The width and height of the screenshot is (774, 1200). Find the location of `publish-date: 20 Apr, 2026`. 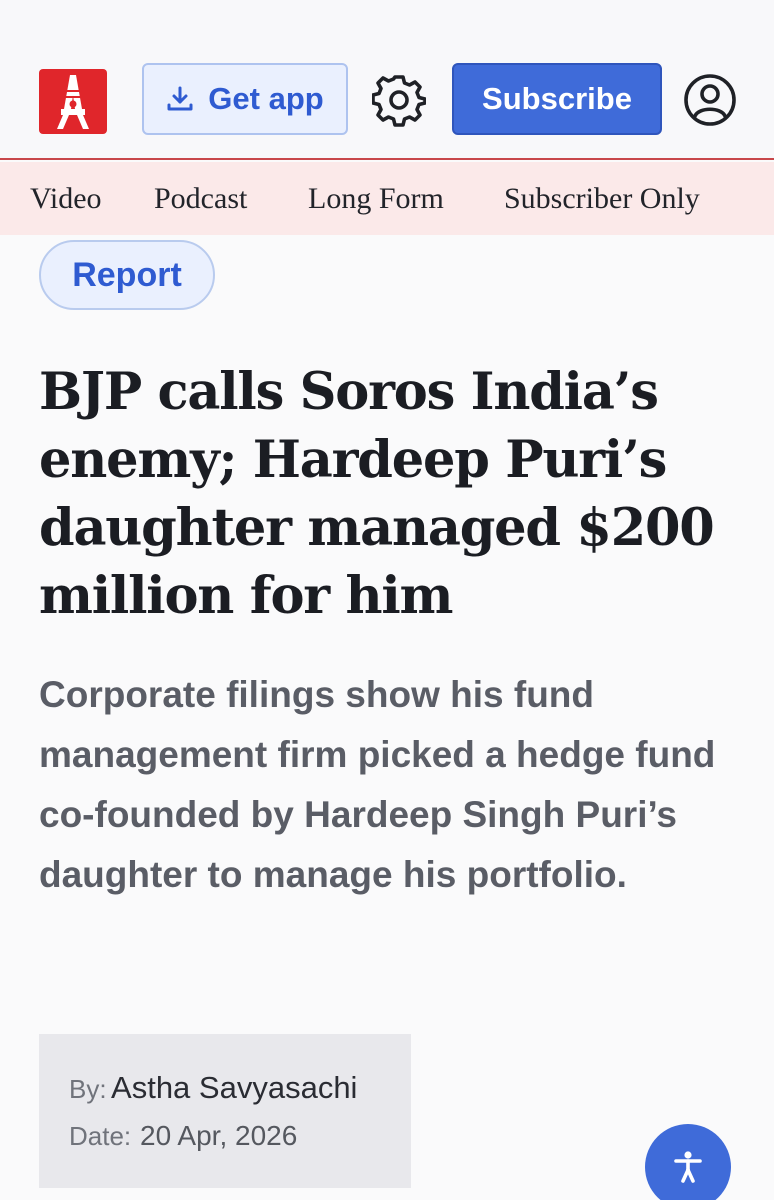

publish-date: 20 Apr, 2026 is located at coordinates (219, 1135).